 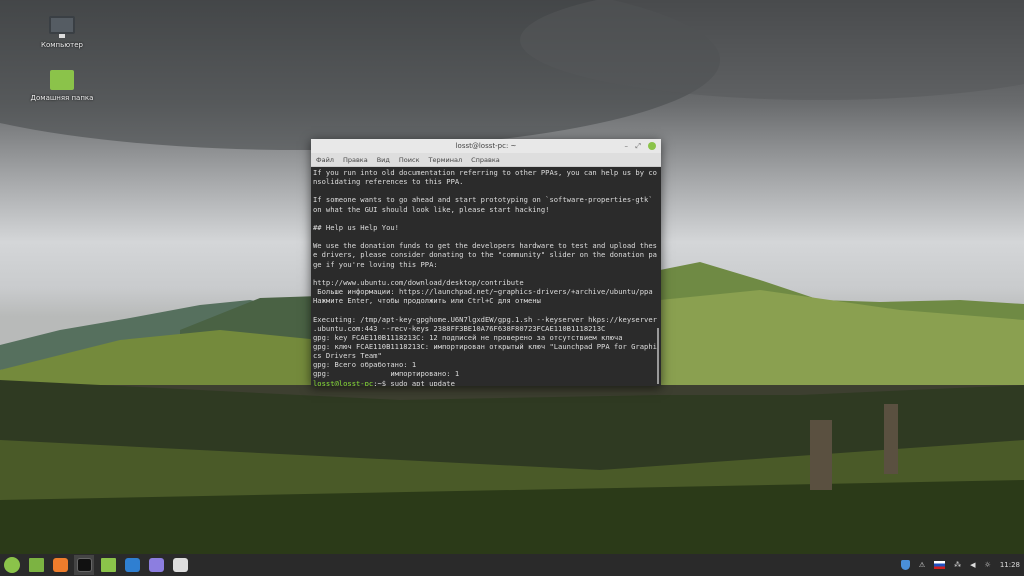 I want to click on text-editor-launcher, so click(x=156, y=565).